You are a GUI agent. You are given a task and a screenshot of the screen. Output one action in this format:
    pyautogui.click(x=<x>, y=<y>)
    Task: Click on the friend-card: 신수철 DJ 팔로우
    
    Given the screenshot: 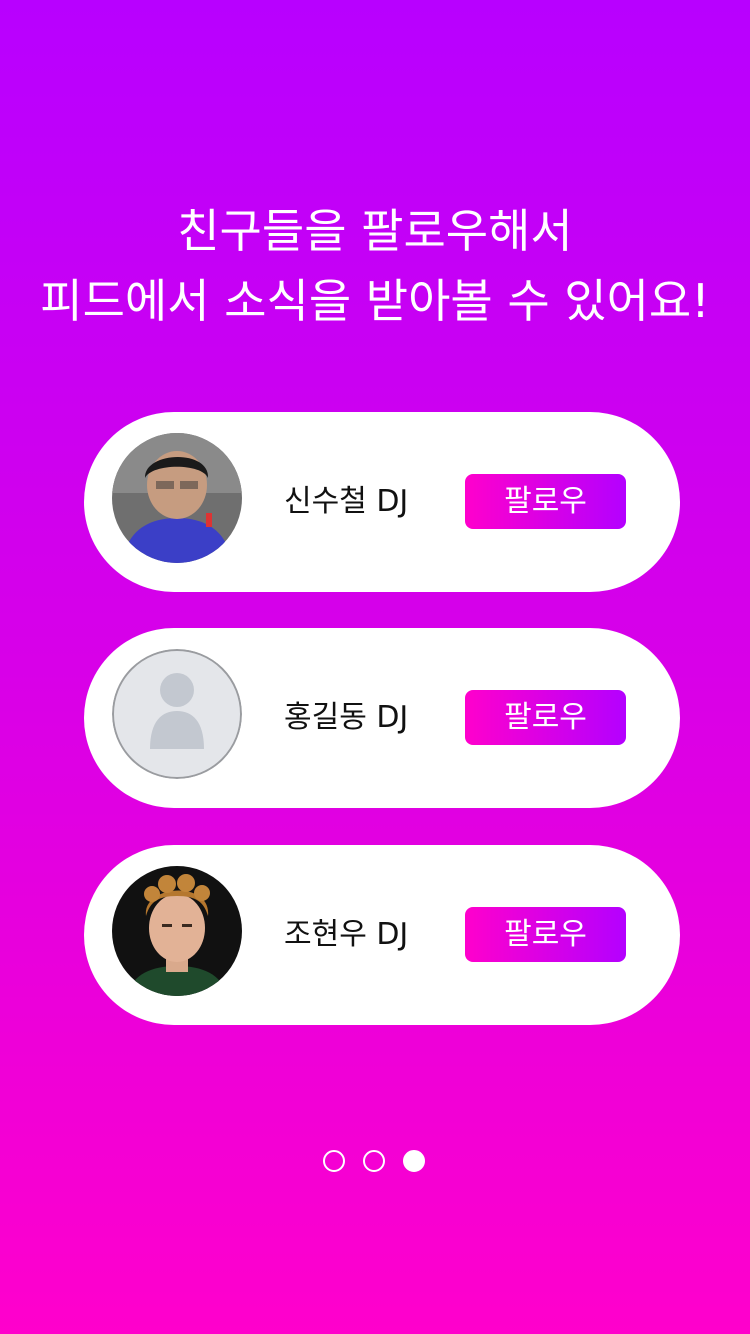 What is the action you would take?
    pyautogui.click(x=382, y=502)
    